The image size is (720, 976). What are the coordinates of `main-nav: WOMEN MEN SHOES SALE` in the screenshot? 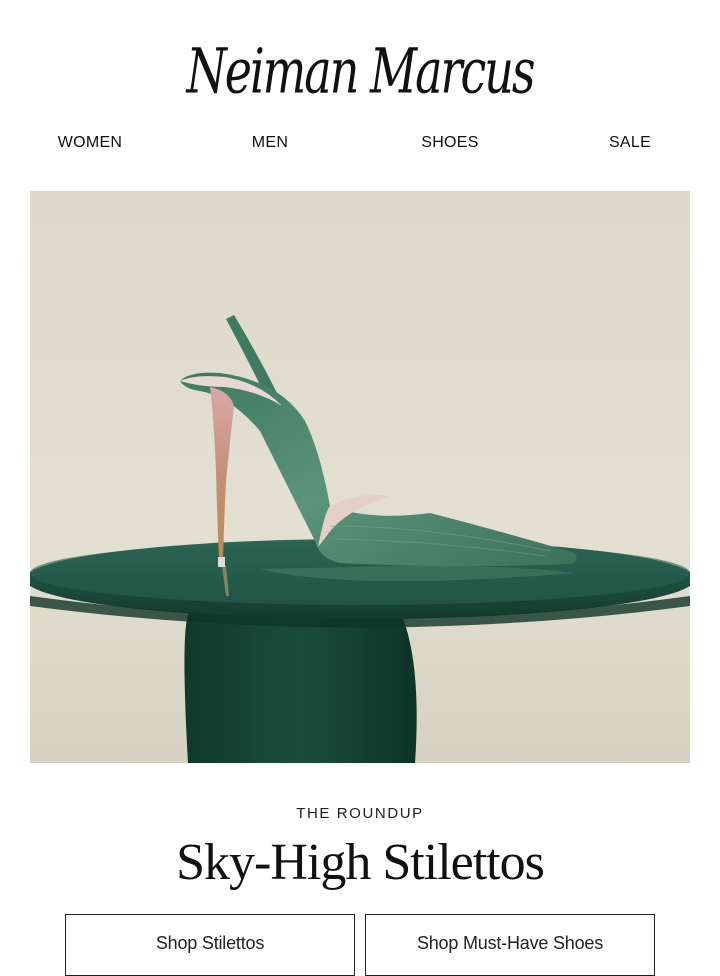 It's located at (360, 146).